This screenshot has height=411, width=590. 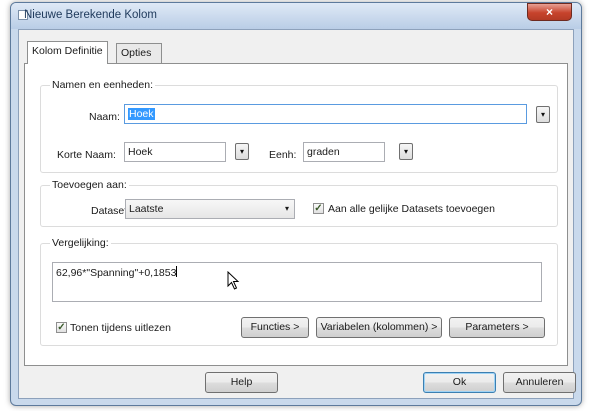 I want to click on unit-dropdown-button: ▾, so click(x=406, y=151).